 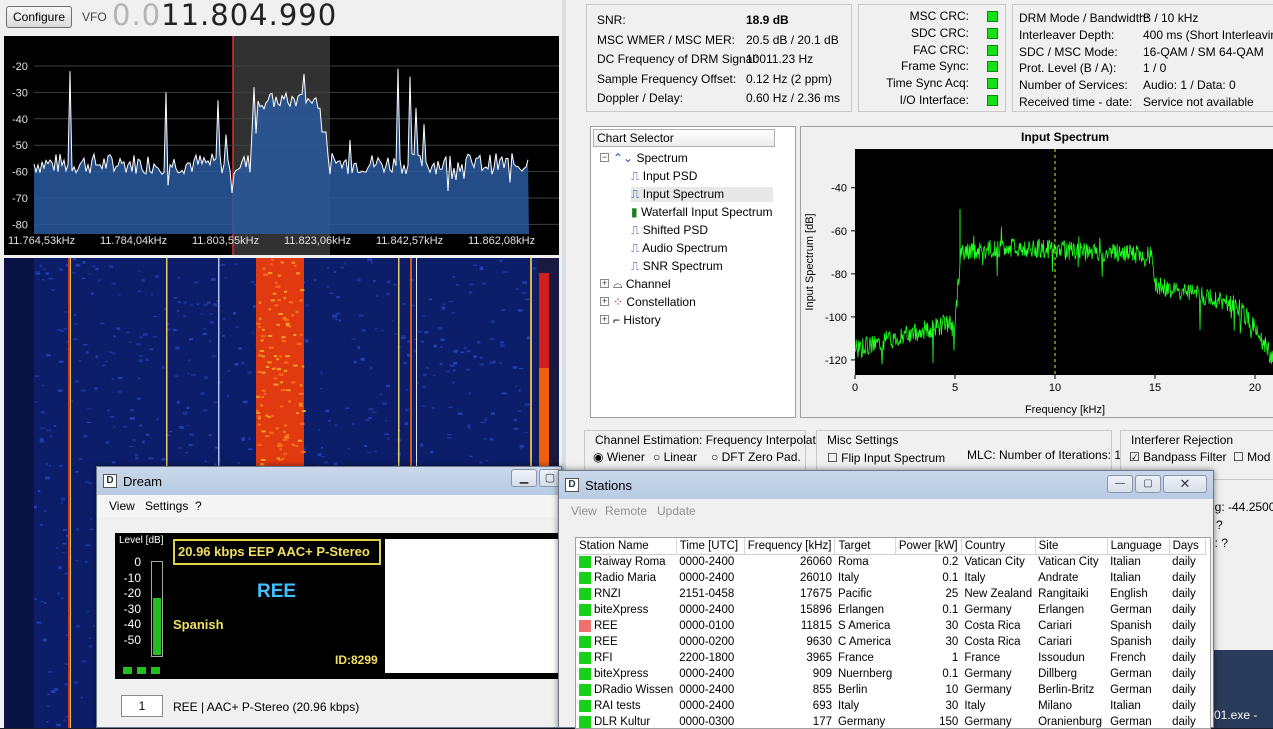 What do you see at coordinates (836, 318) in the screenshot?
I see `y-tick-label: -100` at bounding box center [836, 318].